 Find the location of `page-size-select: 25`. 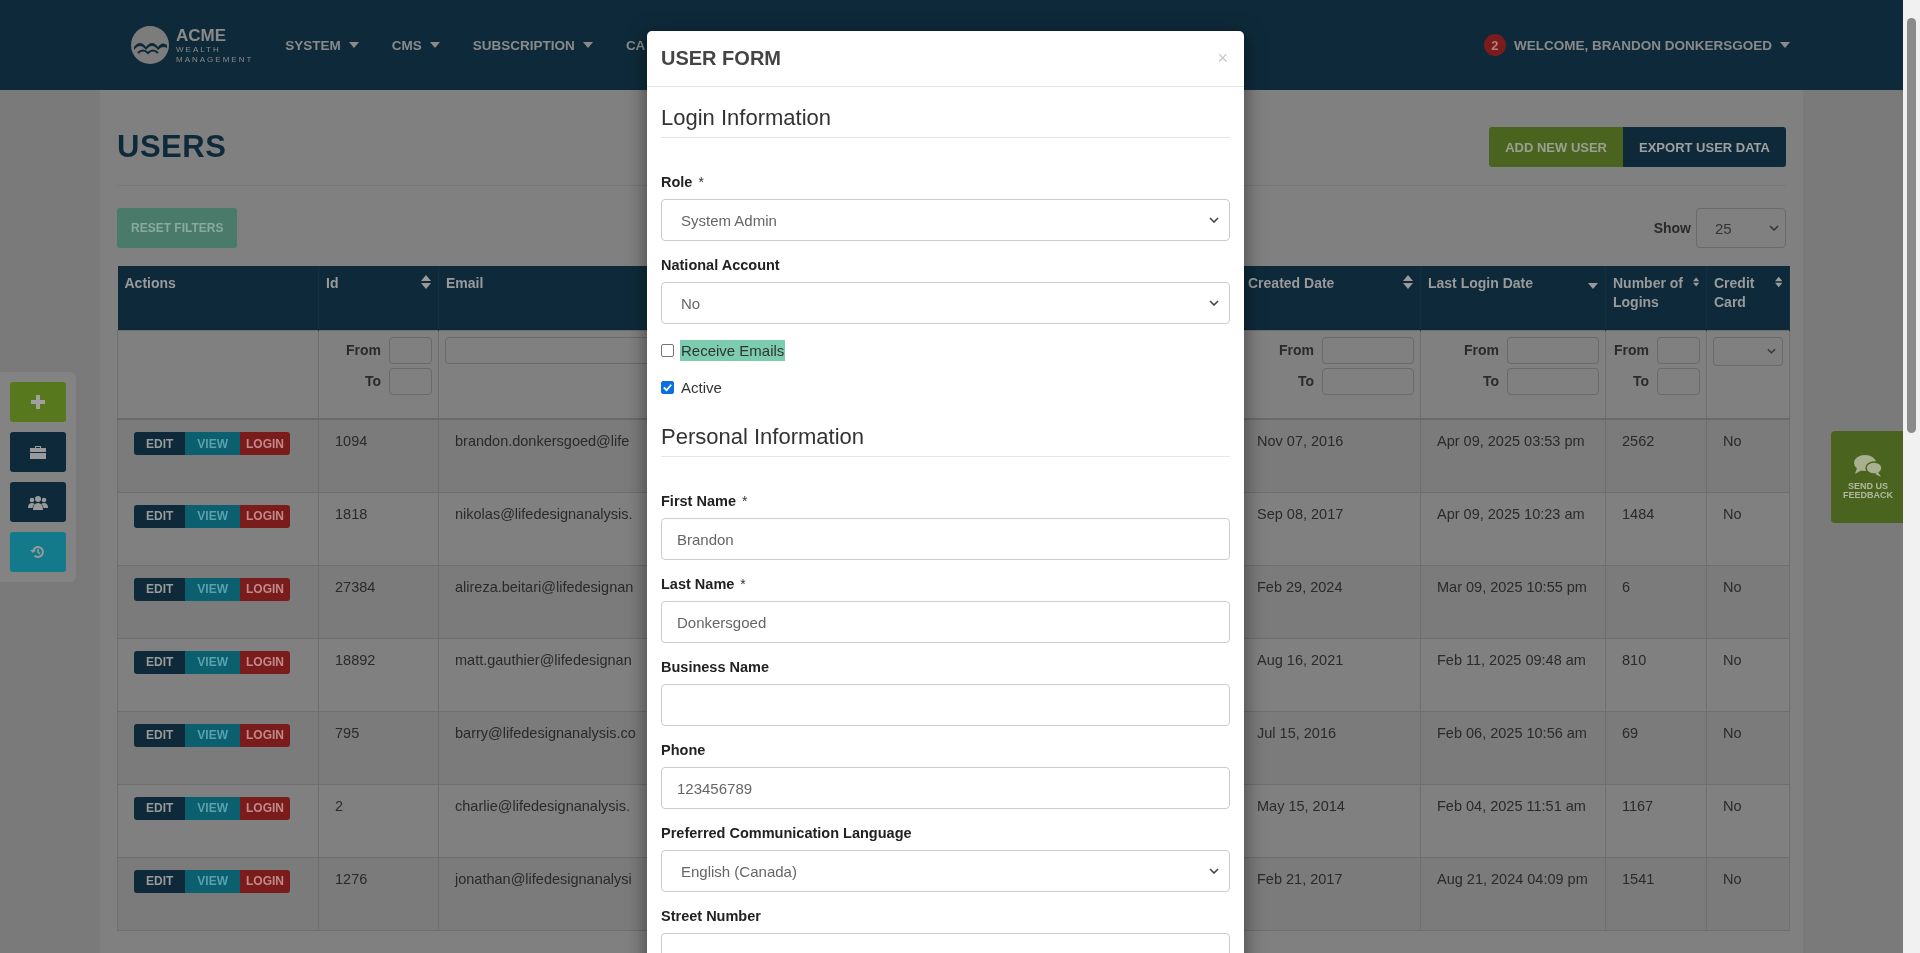

page-size-select: 25 is located at coordinates (1741, 228).